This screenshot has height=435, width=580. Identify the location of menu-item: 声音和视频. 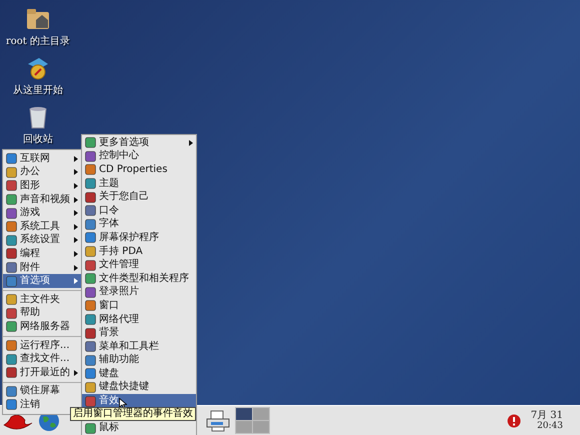
(42, 199).